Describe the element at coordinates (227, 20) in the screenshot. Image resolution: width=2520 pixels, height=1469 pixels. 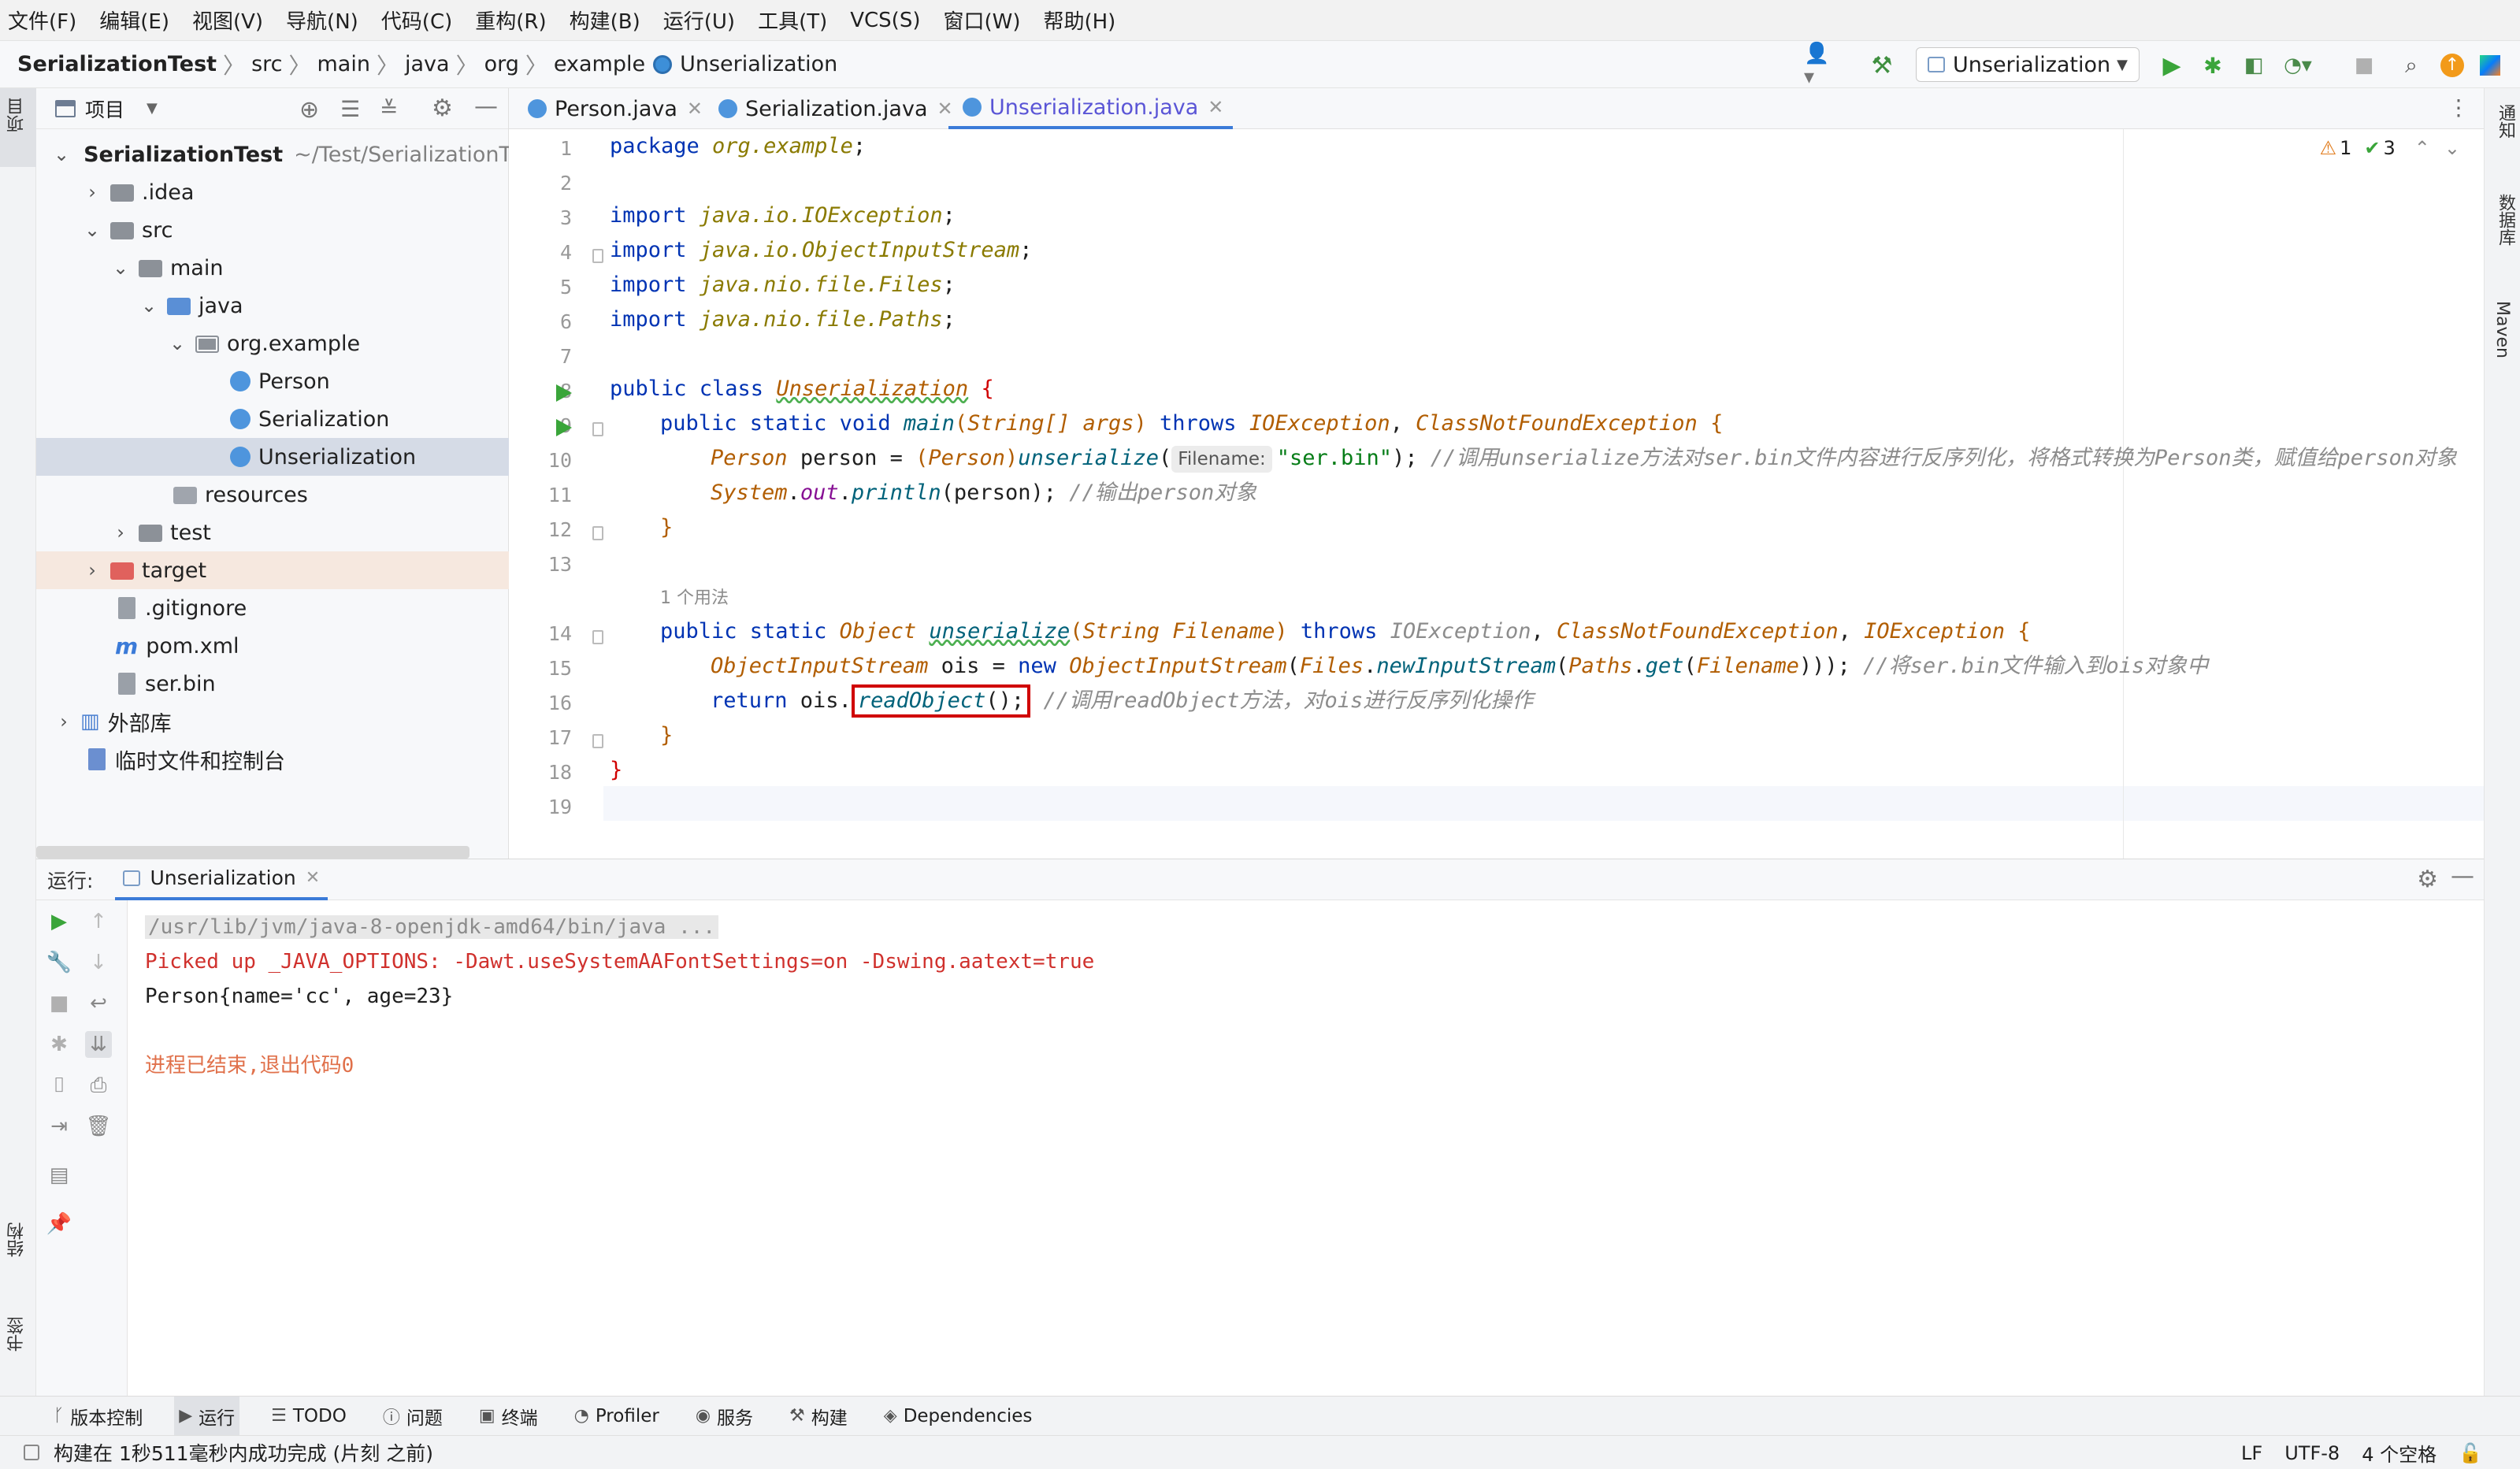
I see `menu-view: 视图(V)` at that location.